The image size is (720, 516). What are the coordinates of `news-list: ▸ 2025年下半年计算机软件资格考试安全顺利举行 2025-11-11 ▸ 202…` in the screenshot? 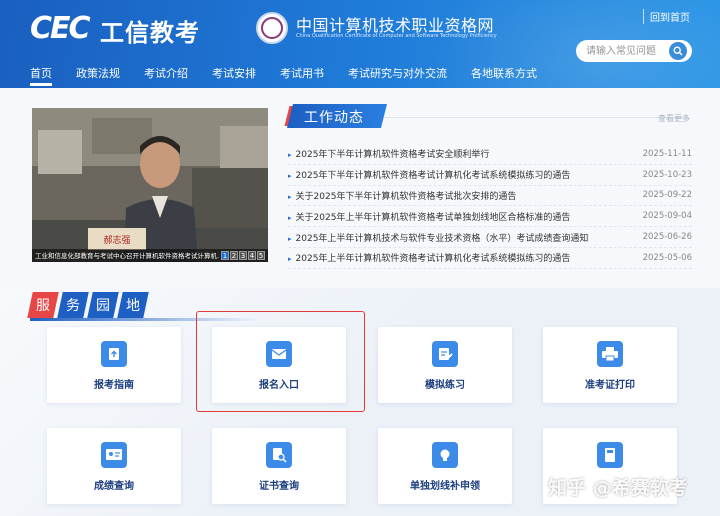 It's located at (490, 206).